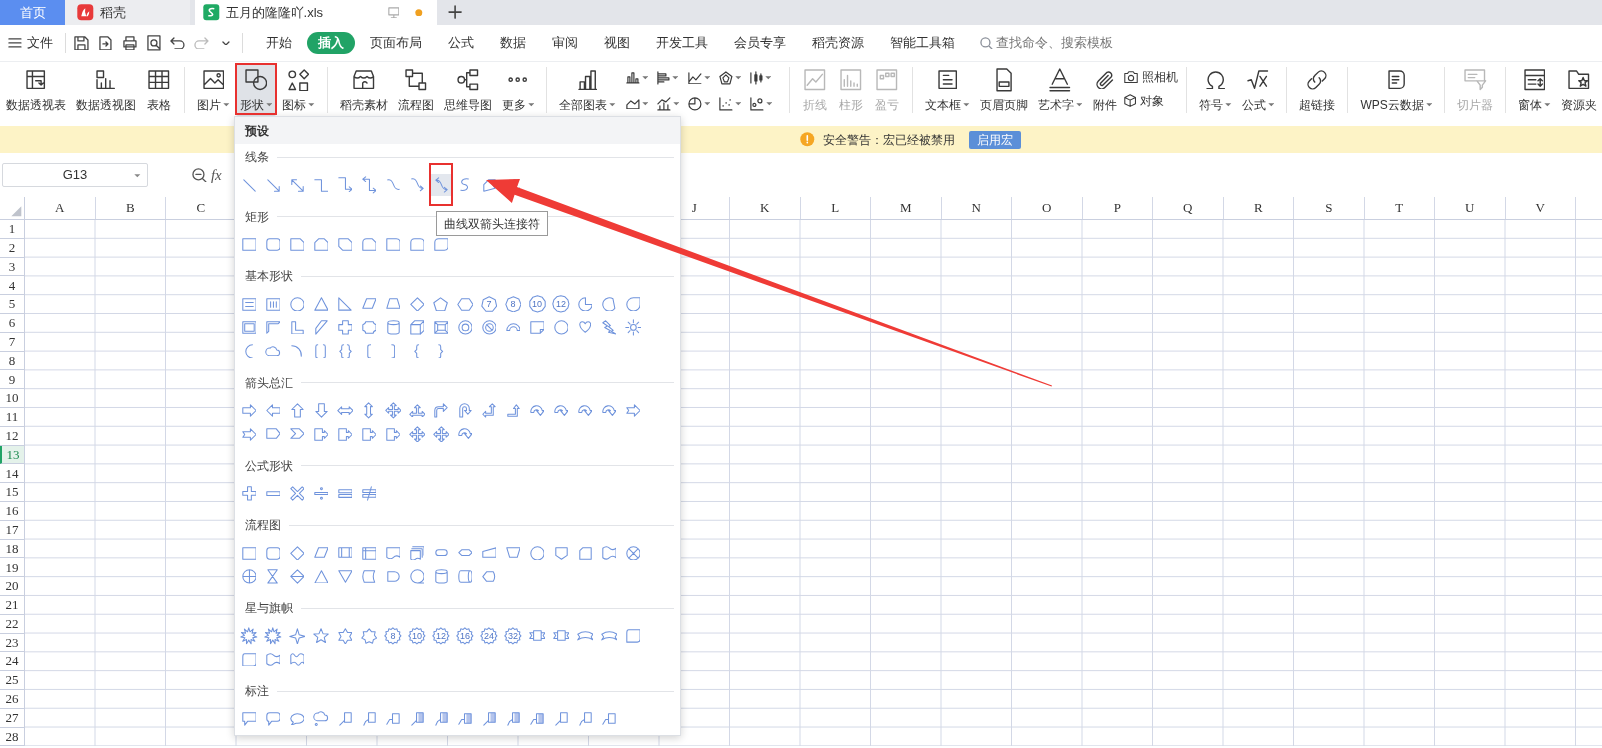  I want to click on ribbon-button: 稻壳素材, so click(363, 90).